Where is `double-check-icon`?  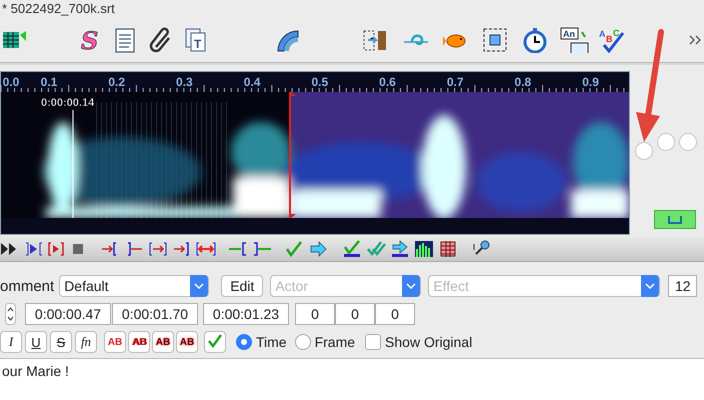 double-check-icon is located at coordinates (376, 249).